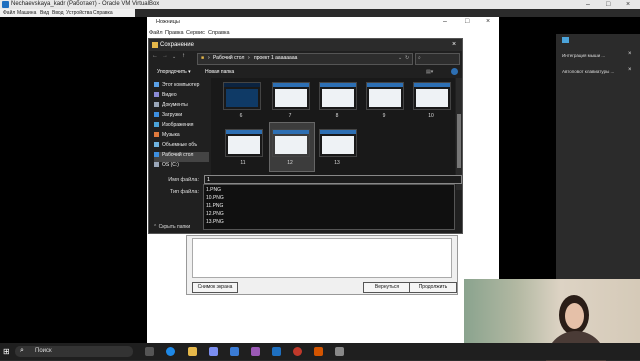  I want to click on chrome-icon, so click(297, 351).